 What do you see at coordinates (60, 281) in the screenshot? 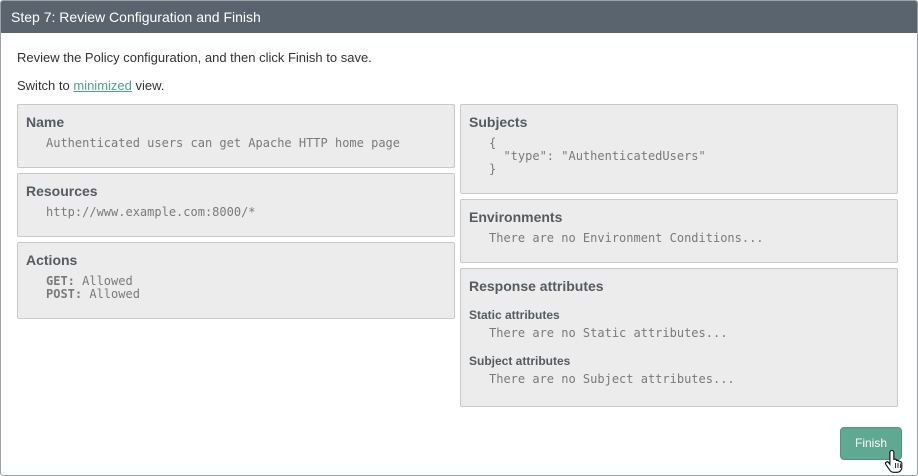
I see `action-method: GET:` at bounding box center [60, 281].